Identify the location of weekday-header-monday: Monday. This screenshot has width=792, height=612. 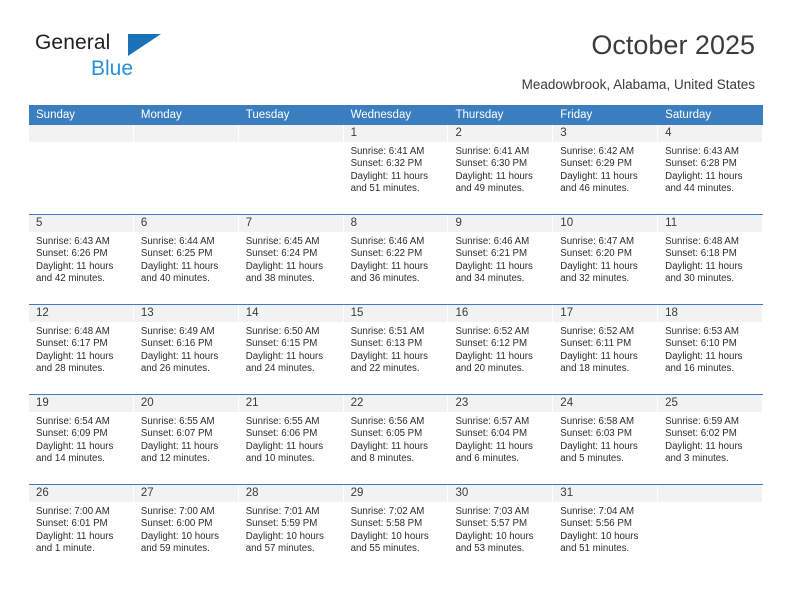
(161, 115).